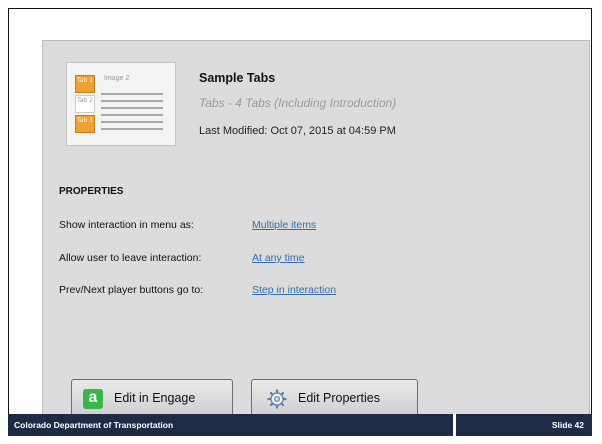 This screenshot has height=444, width=602. What do you see at coordinates (91, 191) in the screenshot?
I see `properties-heading: PROPERTIES` at bounding box center [91, 191].